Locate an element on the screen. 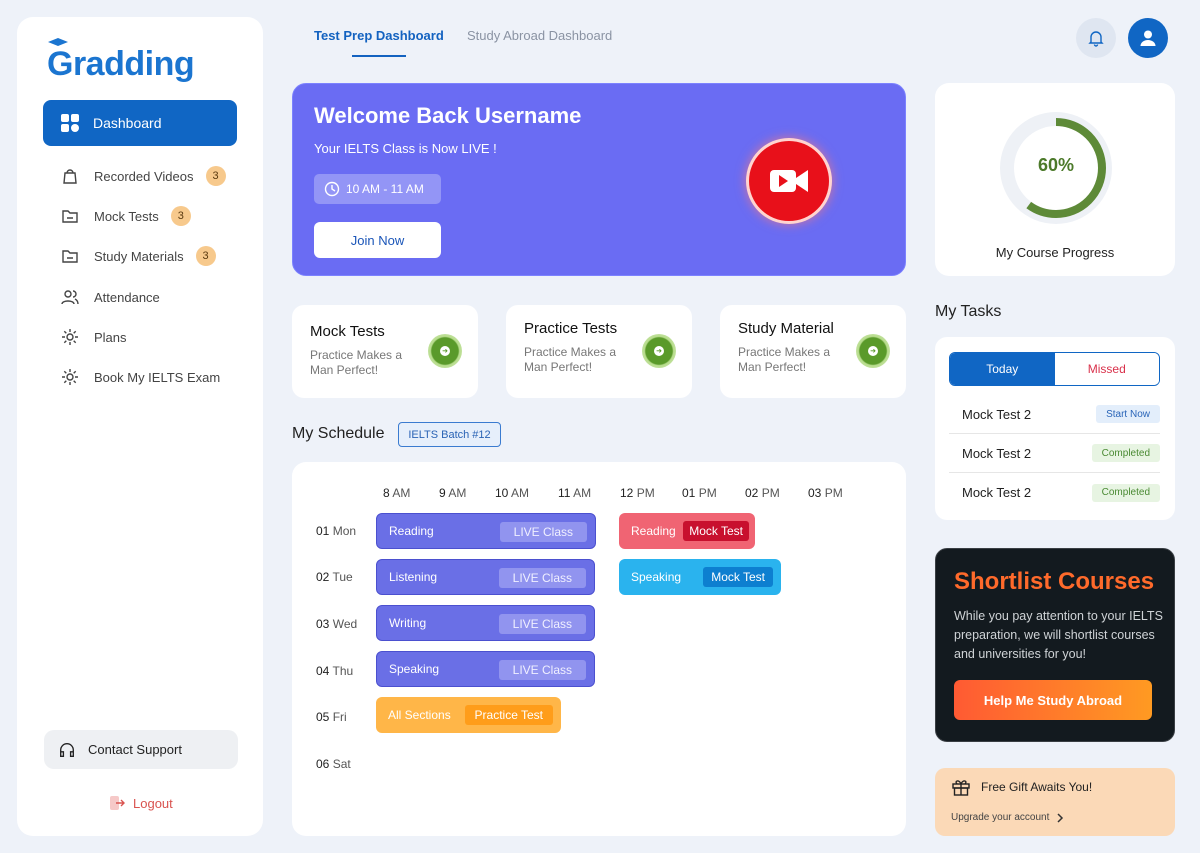 This screenshot has width=1200, height=853. event-subject: Listening is located at coordinates (413, 577).